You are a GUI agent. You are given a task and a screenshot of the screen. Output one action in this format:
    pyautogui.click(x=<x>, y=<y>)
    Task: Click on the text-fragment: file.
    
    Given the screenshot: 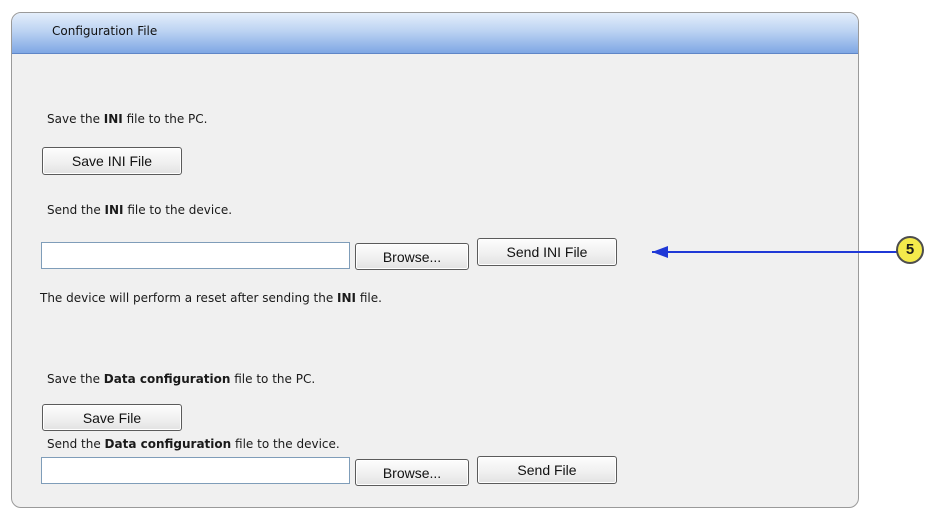 What is the action you would take?
    pyautogui.click(x=369, y=298)
    